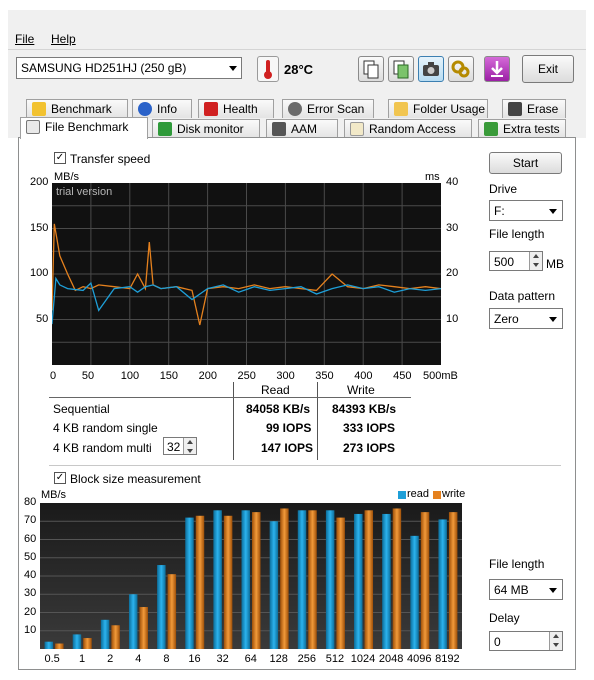 The image size is (594, 680). I want to click on row-4k-single-label: 4 KB random single, so click(105, 428).